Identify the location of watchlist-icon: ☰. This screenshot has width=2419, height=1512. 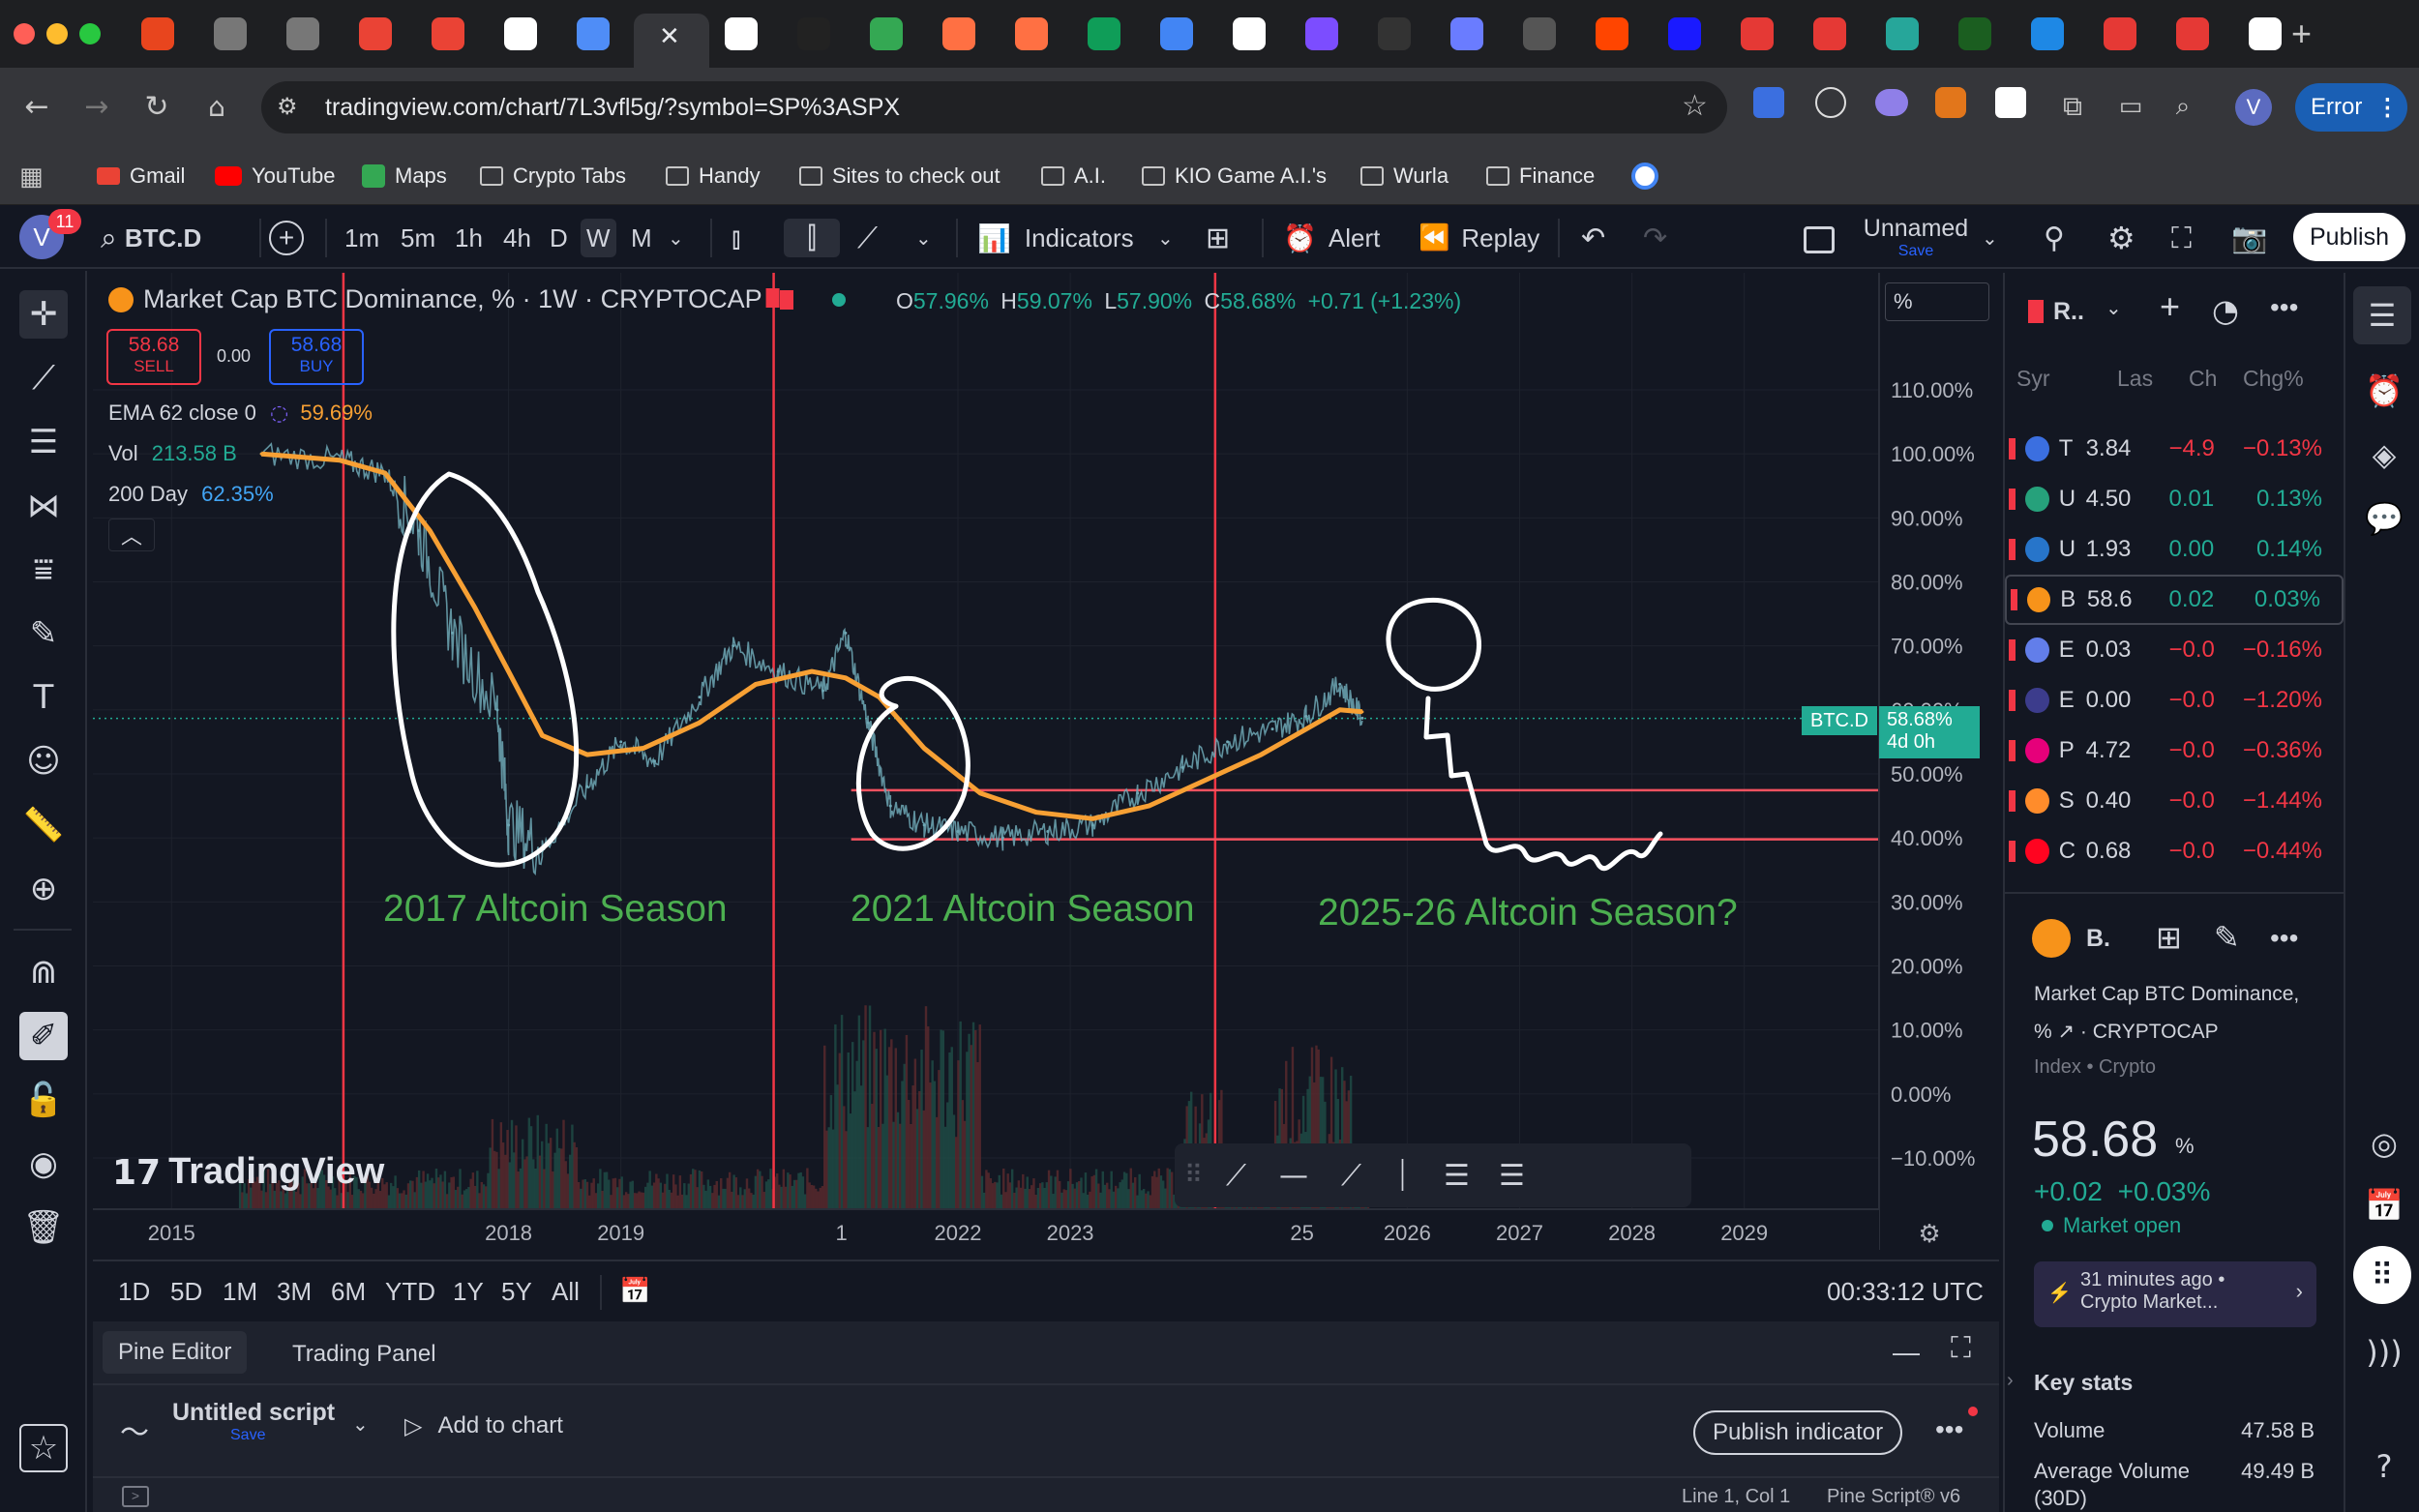
(2382, 315).